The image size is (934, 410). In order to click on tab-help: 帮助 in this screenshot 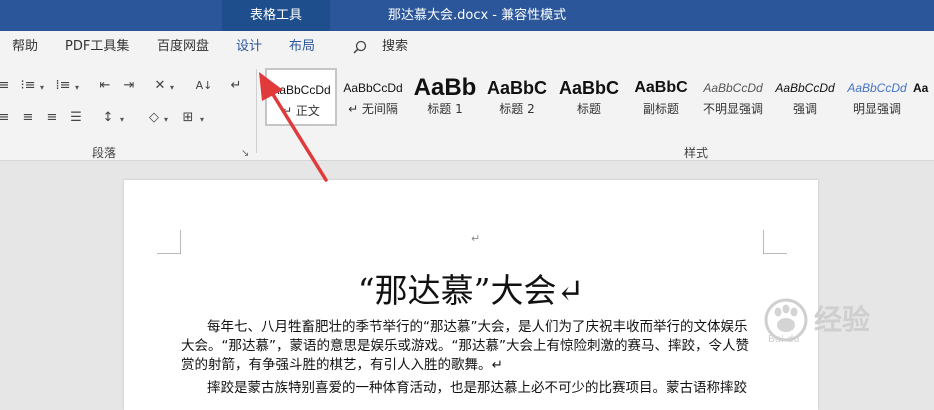, I will do `click(25, 47)`.